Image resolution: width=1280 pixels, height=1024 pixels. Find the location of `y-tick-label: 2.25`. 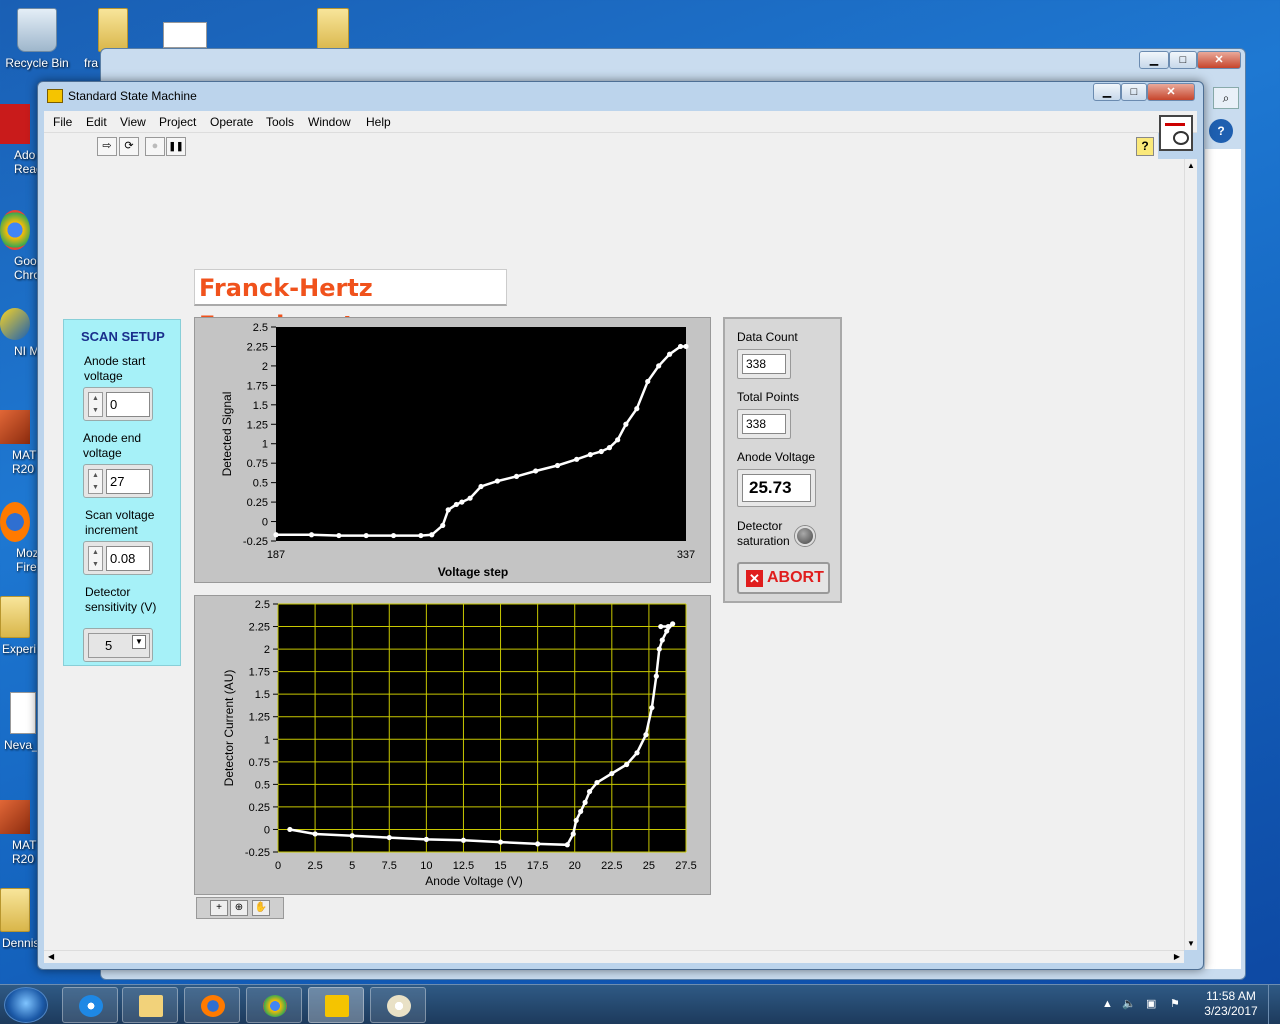

y-tick-label: 2.25 is located at coordinates (257, 347).